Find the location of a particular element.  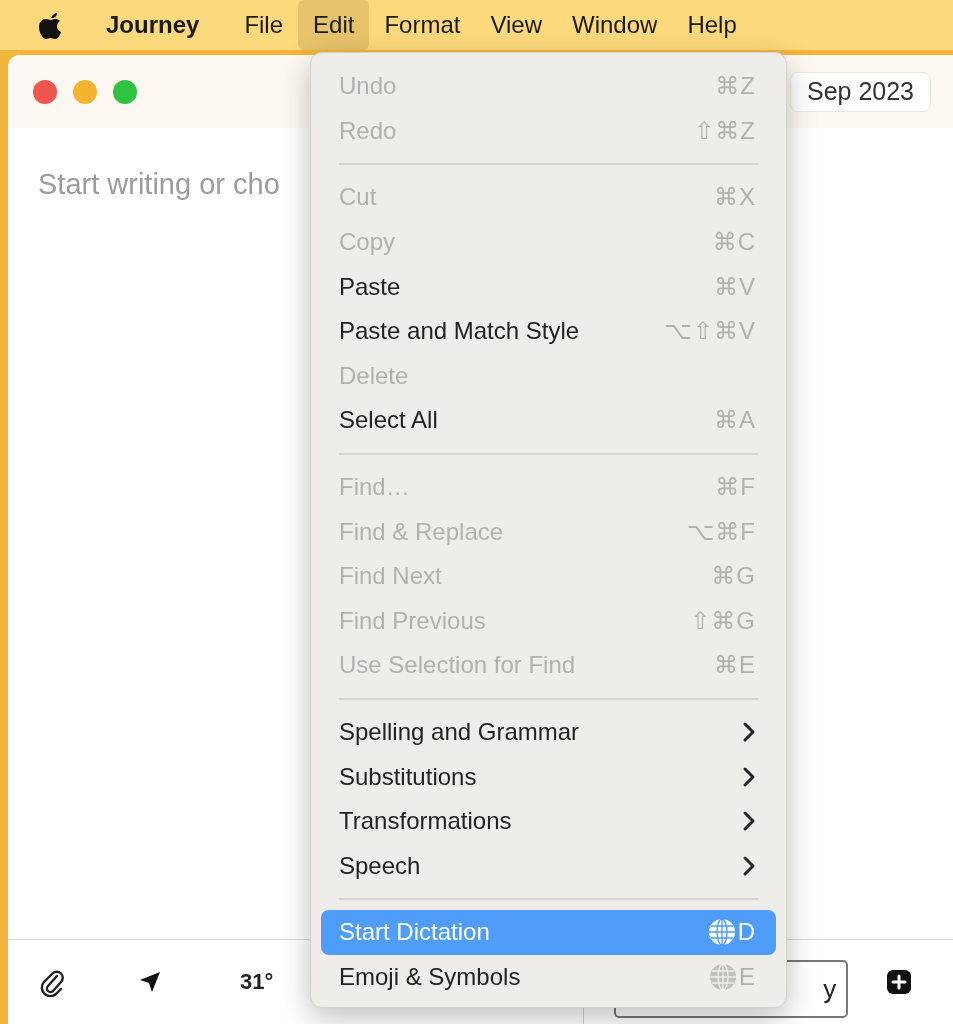

menu-item: Spelling and Grammar is located at coordinates (548, 732).